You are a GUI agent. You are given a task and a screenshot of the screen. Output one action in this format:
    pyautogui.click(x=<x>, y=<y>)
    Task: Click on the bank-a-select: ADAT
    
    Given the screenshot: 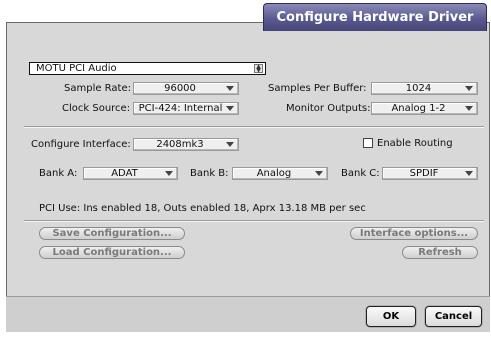 What is the action you would take?
    pyautogui.click(x=130, y=173)
    